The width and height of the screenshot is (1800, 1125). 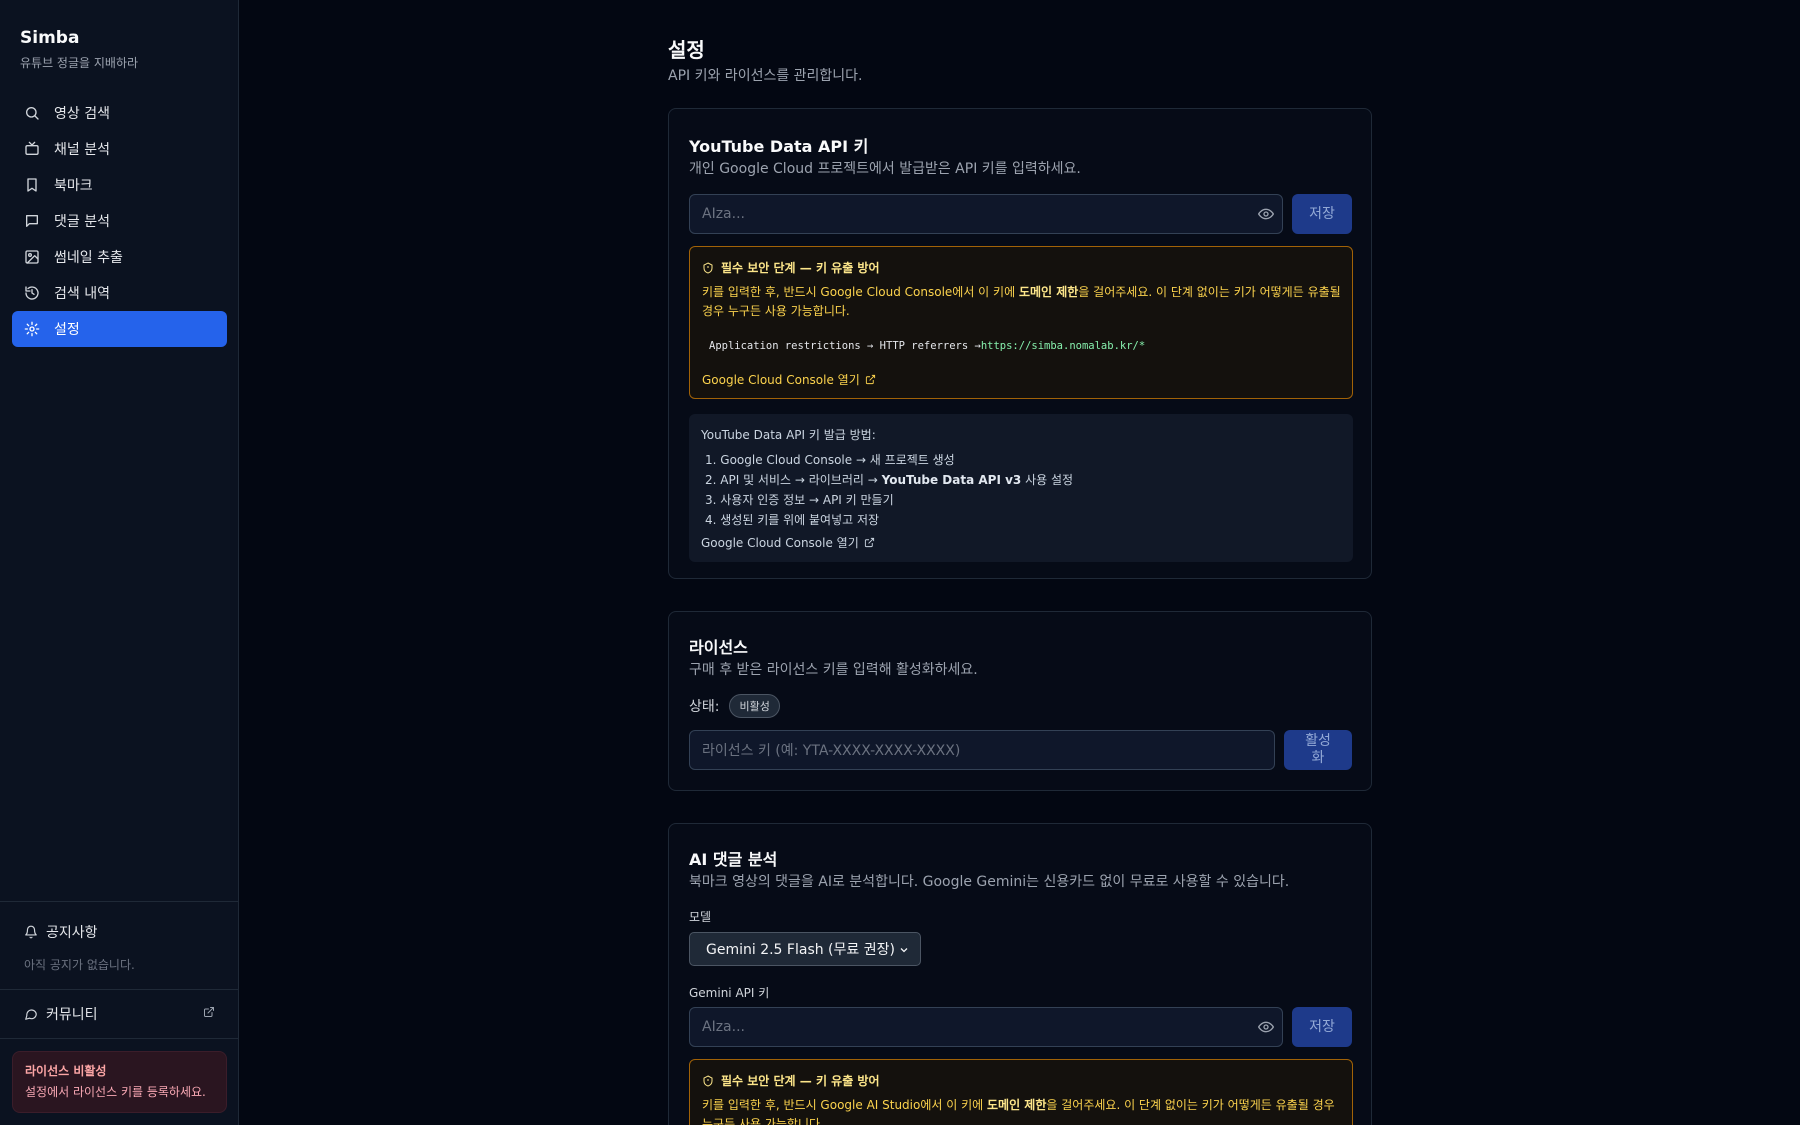 What do you see at coordinates (31, 932) in the screenshot?
I see `bell-icon` at bounding box center [31, 932].